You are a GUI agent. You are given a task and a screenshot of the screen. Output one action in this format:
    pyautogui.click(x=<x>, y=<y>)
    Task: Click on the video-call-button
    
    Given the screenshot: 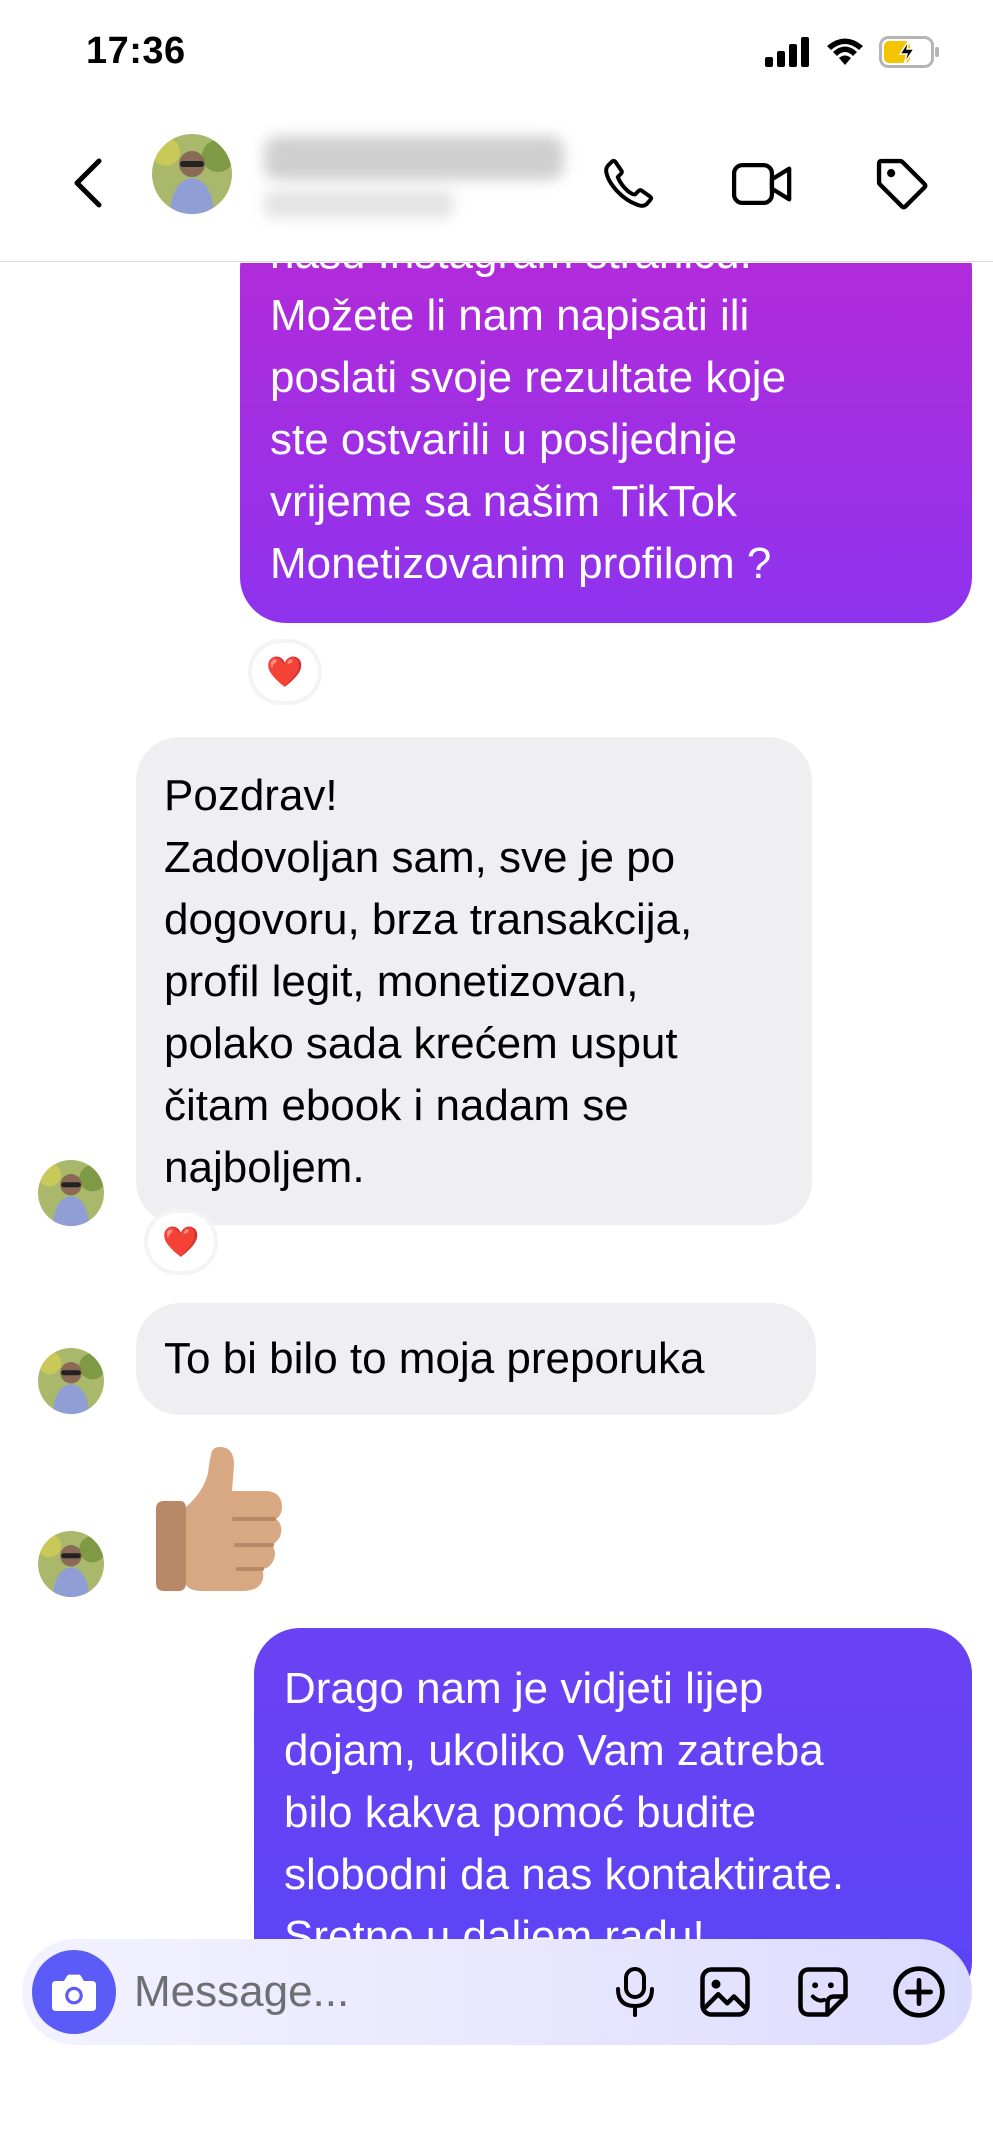 What is the action you would take?
    pyautogui.click(x=762, y=184)
    